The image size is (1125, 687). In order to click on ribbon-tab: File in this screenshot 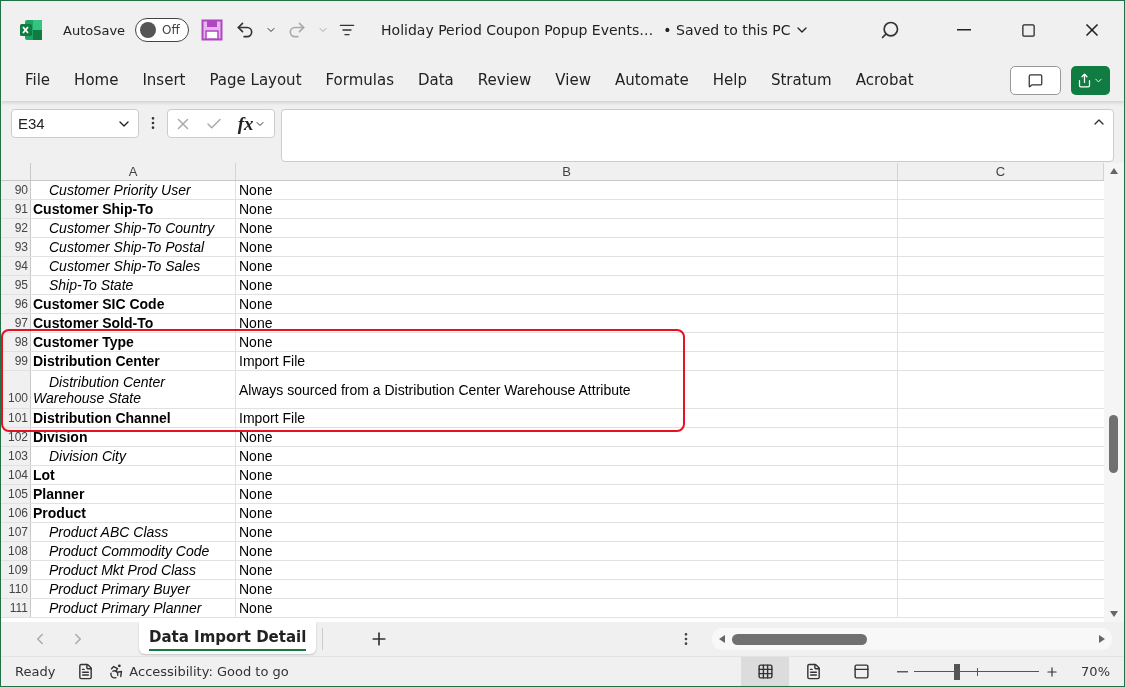, I will do `click(38, 80)`.